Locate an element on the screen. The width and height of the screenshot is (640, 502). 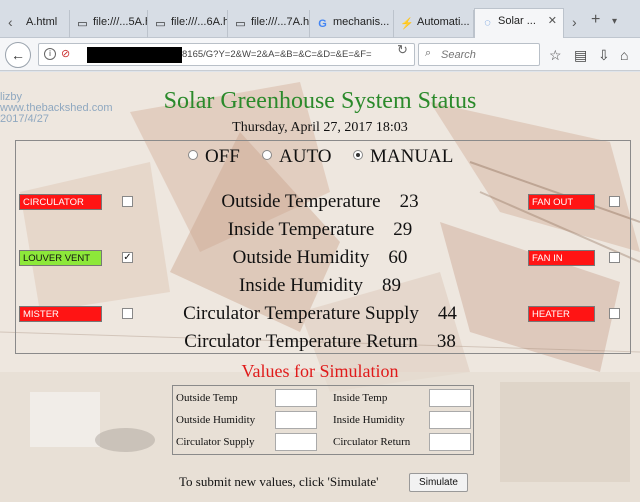
reading-value: 29 is located at coordinates (403, 229).